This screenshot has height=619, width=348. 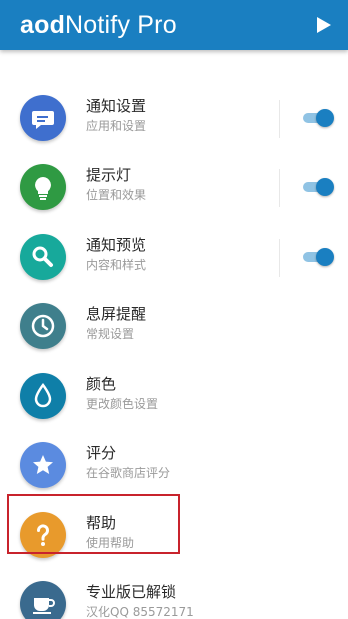 What do you see at coordinates (43, 117) in the screenshot?
I see `message-icon` at bounding box center [43, 117].